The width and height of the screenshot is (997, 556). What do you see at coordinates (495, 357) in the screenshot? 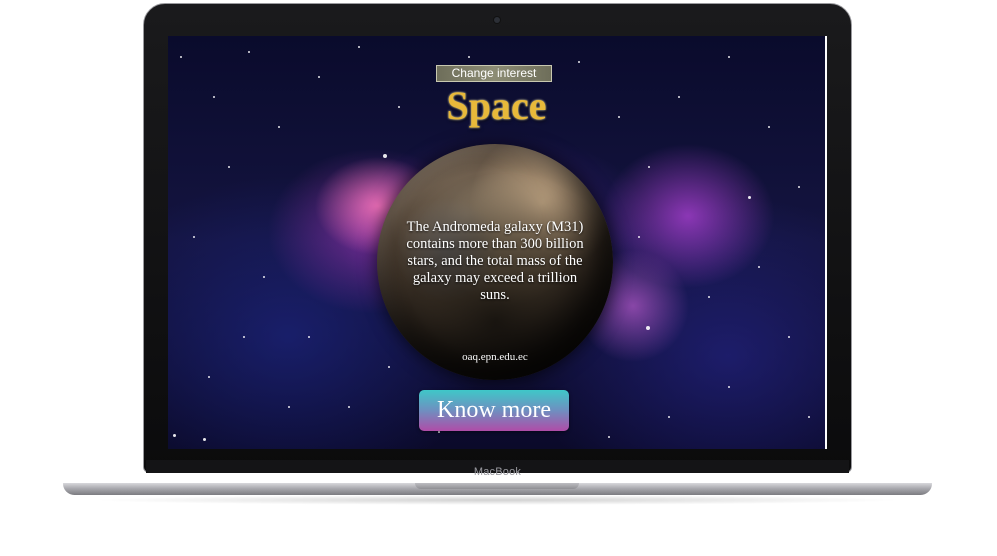
I see `source-link: oaq.epn.edu.ec` at bounding box center [495, 357].